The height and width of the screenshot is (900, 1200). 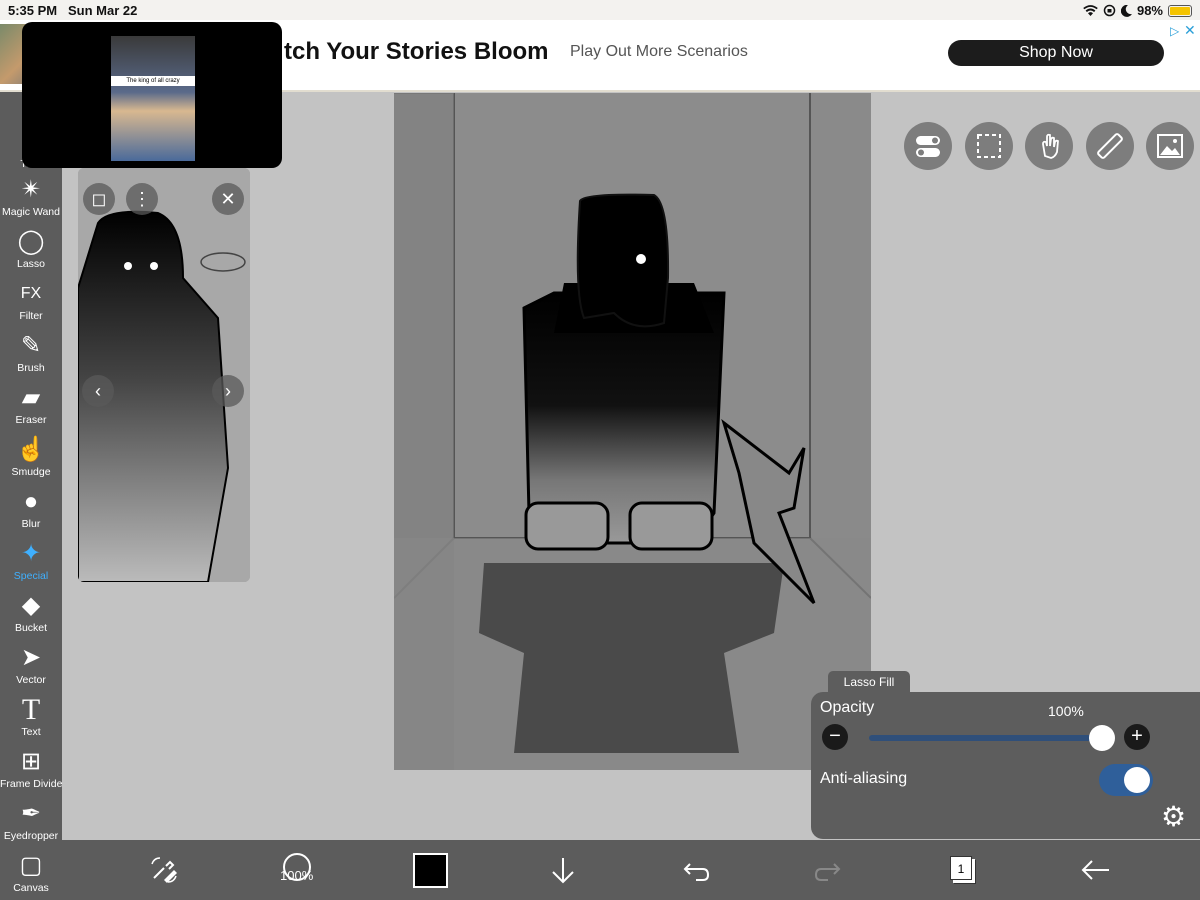 I want to click on bucket-icon: ◆, so click(x=31, y=605).